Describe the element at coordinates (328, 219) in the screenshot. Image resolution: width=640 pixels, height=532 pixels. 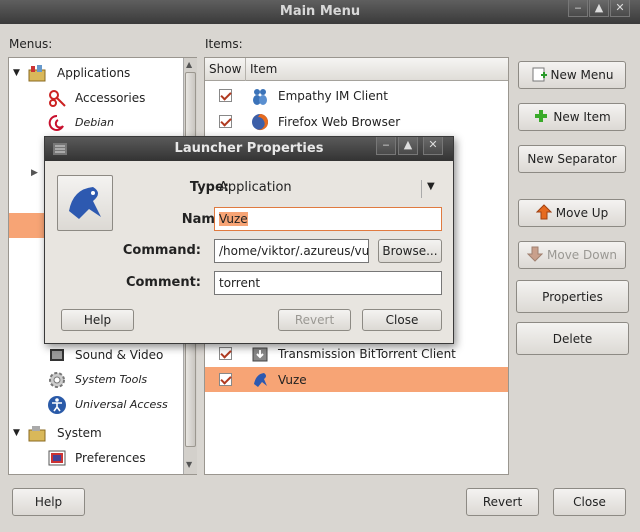
I see `name-field: Vuze` at that location.